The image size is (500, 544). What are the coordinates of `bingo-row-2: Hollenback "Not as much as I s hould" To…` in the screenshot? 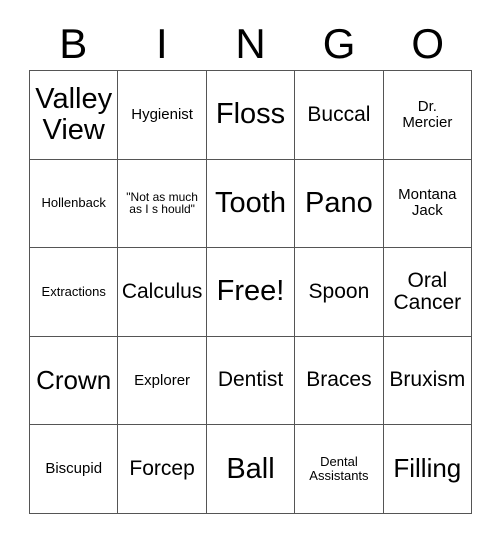 It's located at (251, 204).